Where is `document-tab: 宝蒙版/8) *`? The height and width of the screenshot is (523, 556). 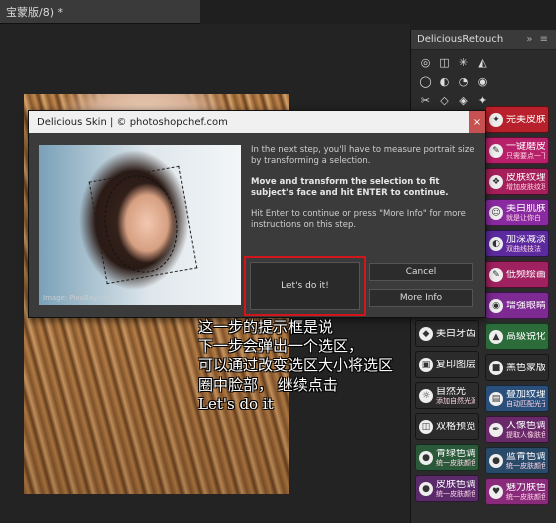 document-tab: 宝蒙版/8) * is located at coordinates (100, 12).